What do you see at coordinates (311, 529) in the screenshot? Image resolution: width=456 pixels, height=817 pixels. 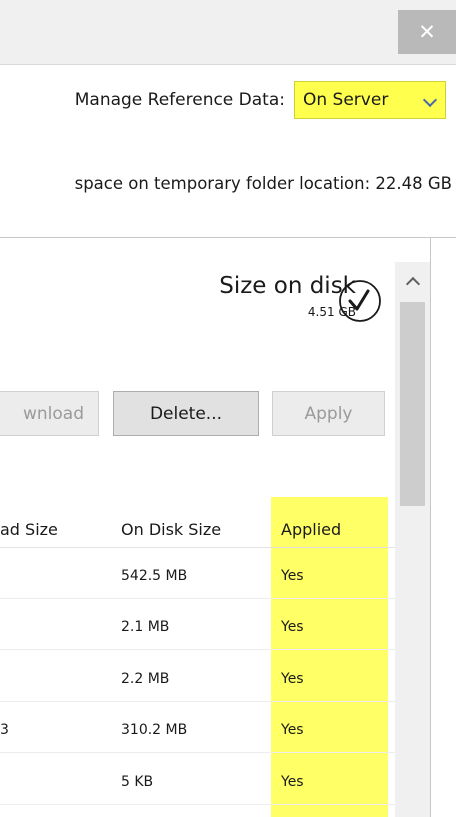 I see `column-header-applied: Applied` at bounding box center [311, 529].